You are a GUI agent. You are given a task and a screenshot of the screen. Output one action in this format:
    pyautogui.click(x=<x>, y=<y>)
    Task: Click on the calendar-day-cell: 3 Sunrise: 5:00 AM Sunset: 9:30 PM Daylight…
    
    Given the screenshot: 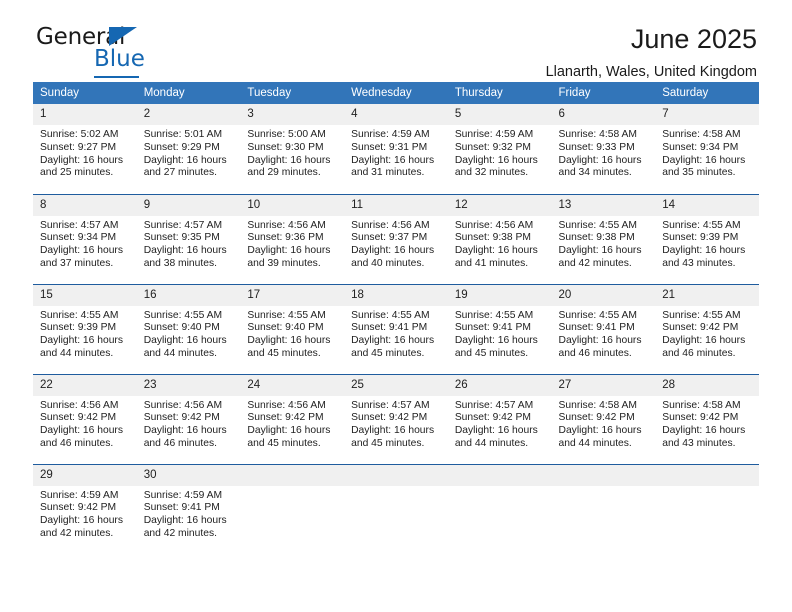 What is the action you would take?
    pyautogui.click(x=292, y=149)
    